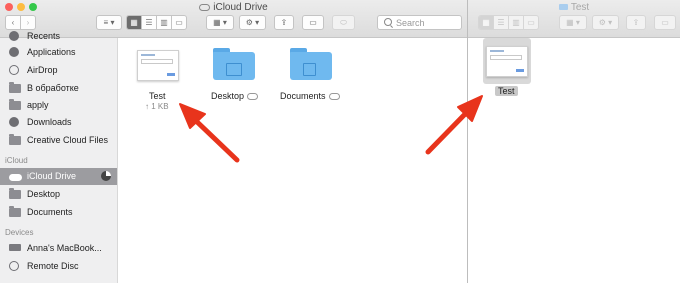 The image size is (680, 283). I want to click on red-arrow-right, so click(454, 125).